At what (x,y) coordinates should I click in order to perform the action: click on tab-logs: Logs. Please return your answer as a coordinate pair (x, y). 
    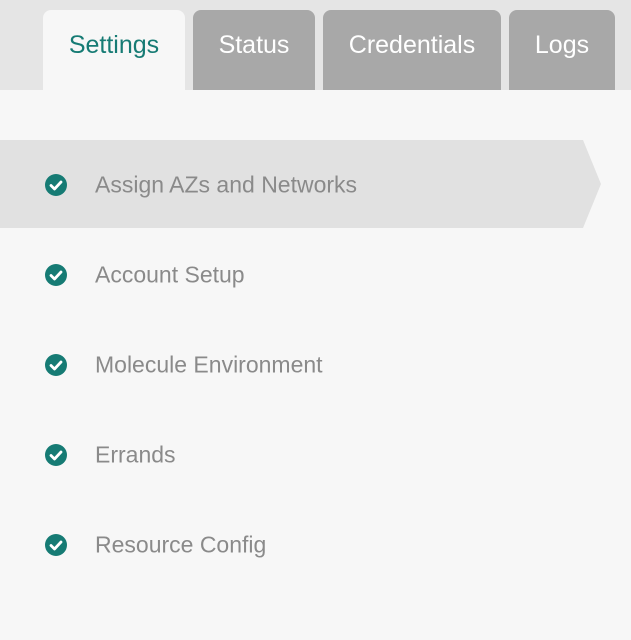
    Looking at the image, I should click on (562, 50).